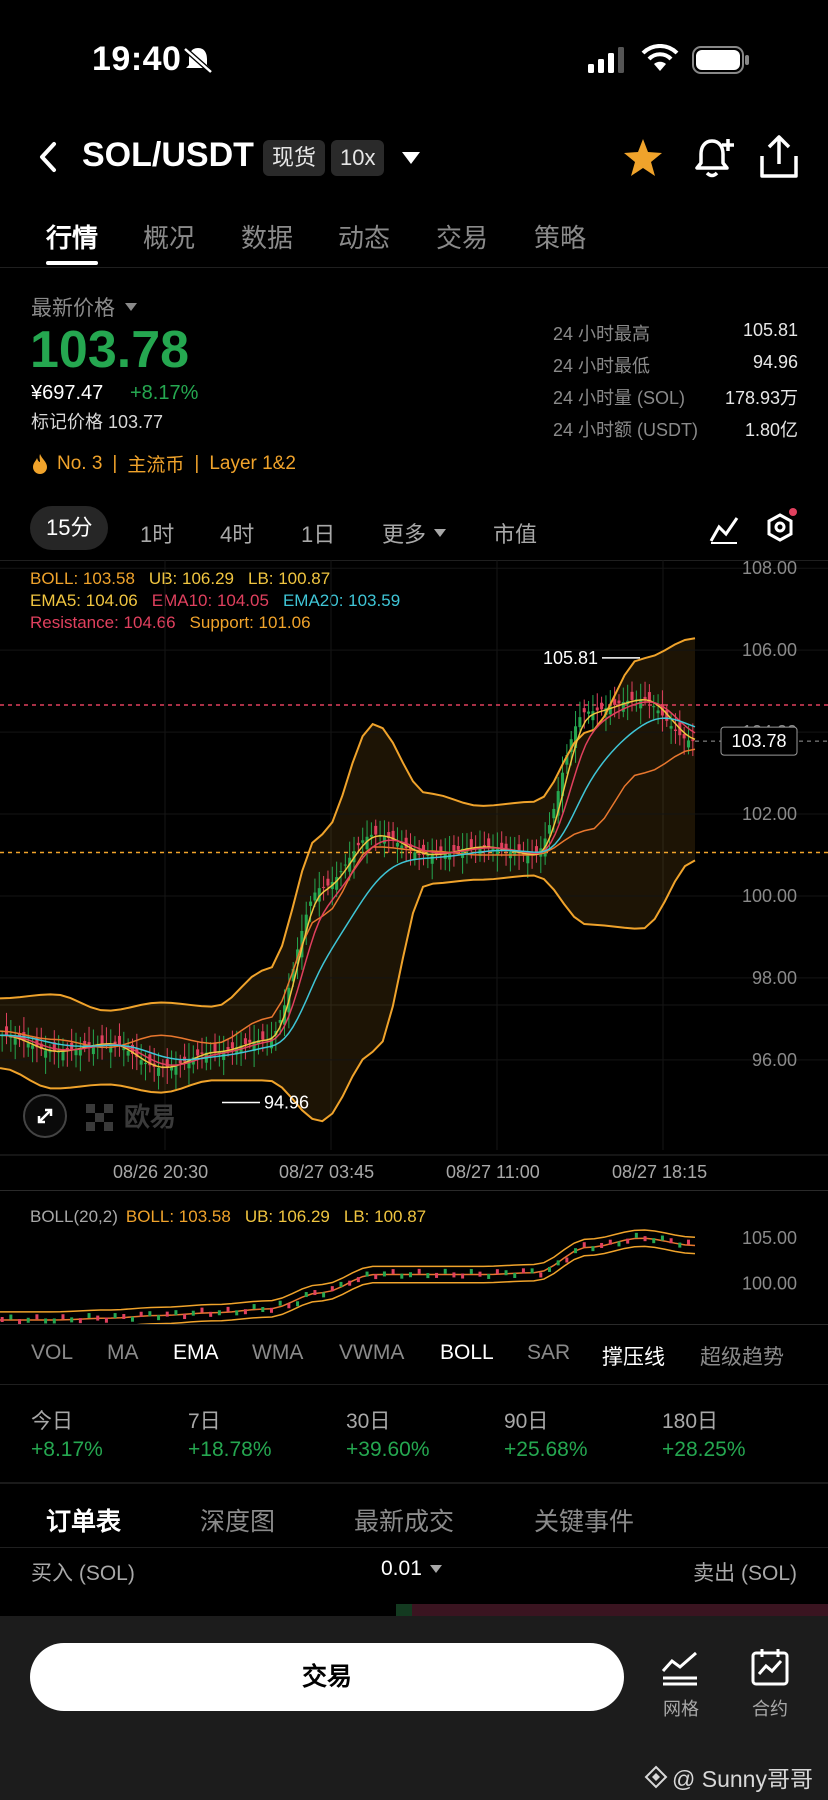 The image size is (828, 1800). Describe the element at coordinates (371, 1353) in the screenshot. I see `indicator-vwma: VWMA` at that location.